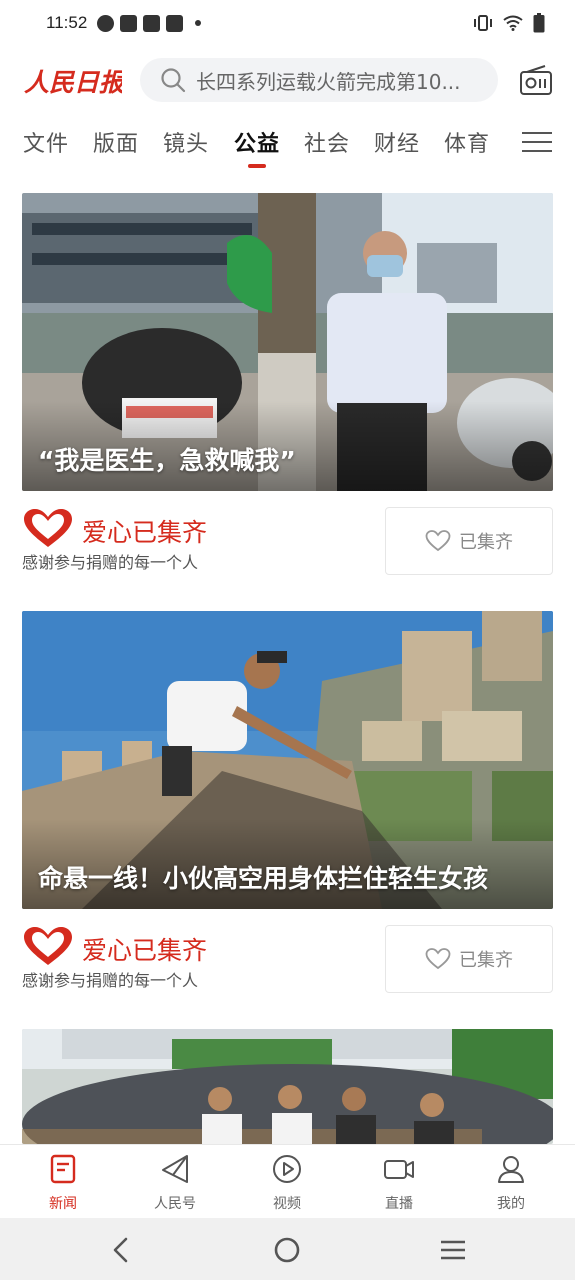  I want to click on person-icon, so click(511, 1169).